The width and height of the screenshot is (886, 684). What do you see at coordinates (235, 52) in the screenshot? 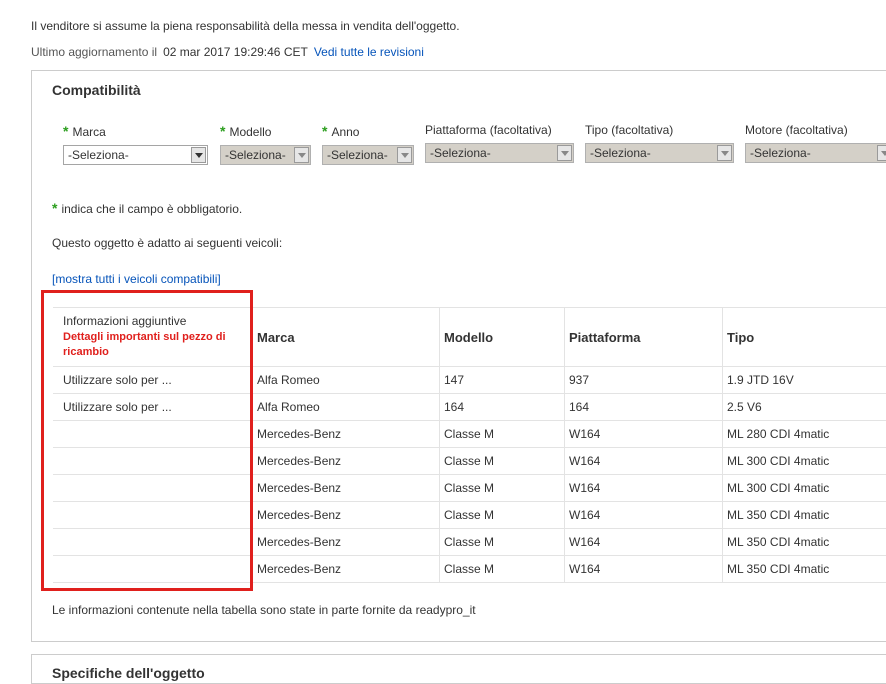
I see `last-update-date: 02 mar 2017 19:29:46 CET` at bounding box center [235, 52].